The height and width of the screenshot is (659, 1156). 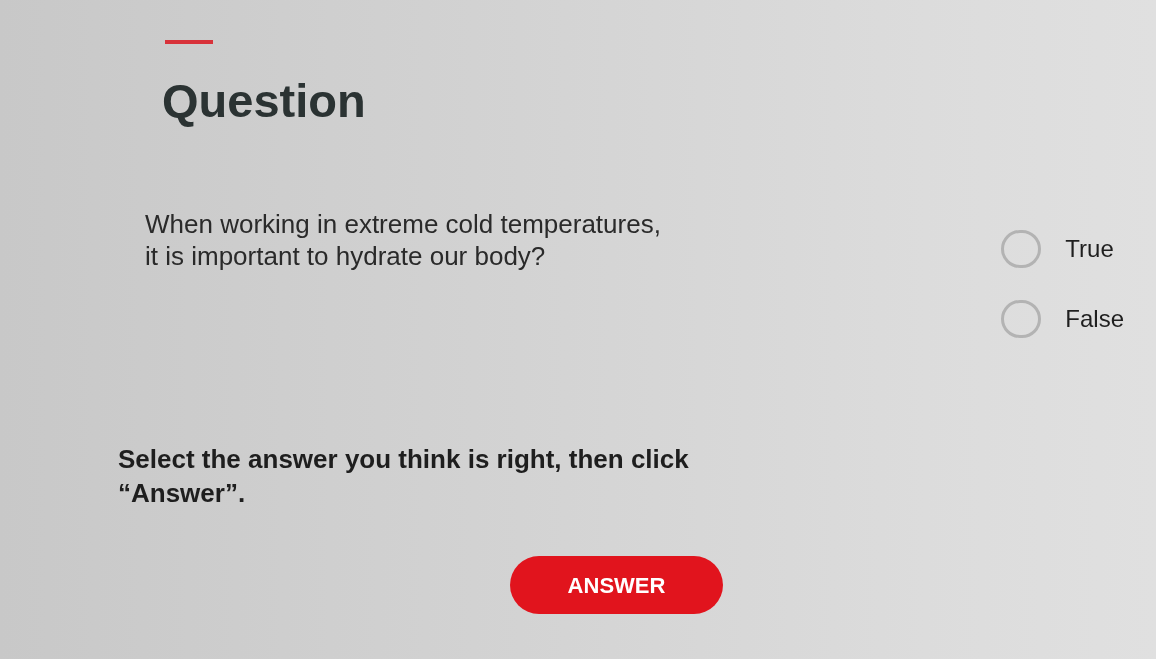 What do you see at coordinates (189, 42) in the screenshot?
I see `accent-bar` at bounding box center [189, 42].